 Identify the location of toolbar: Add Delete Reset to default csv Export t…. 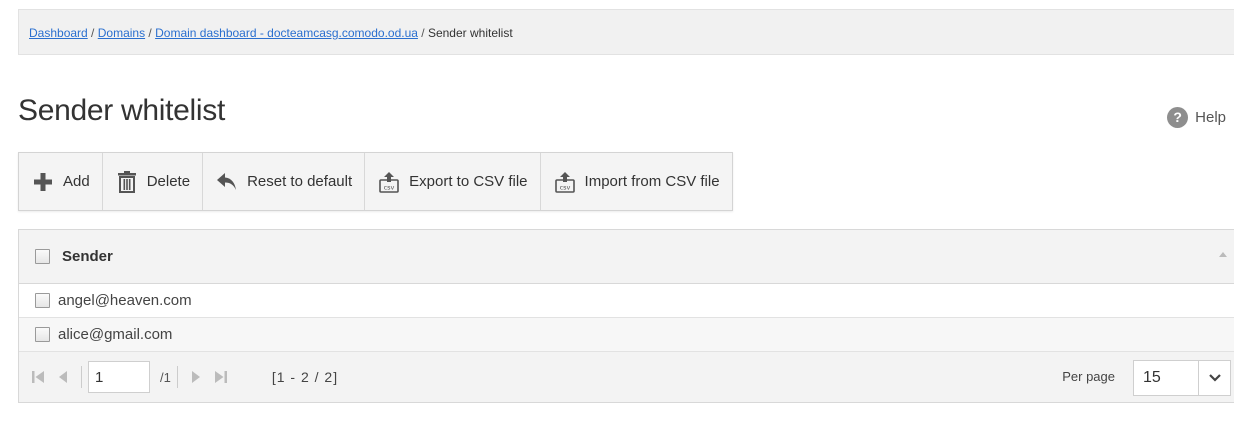
(375, 181).